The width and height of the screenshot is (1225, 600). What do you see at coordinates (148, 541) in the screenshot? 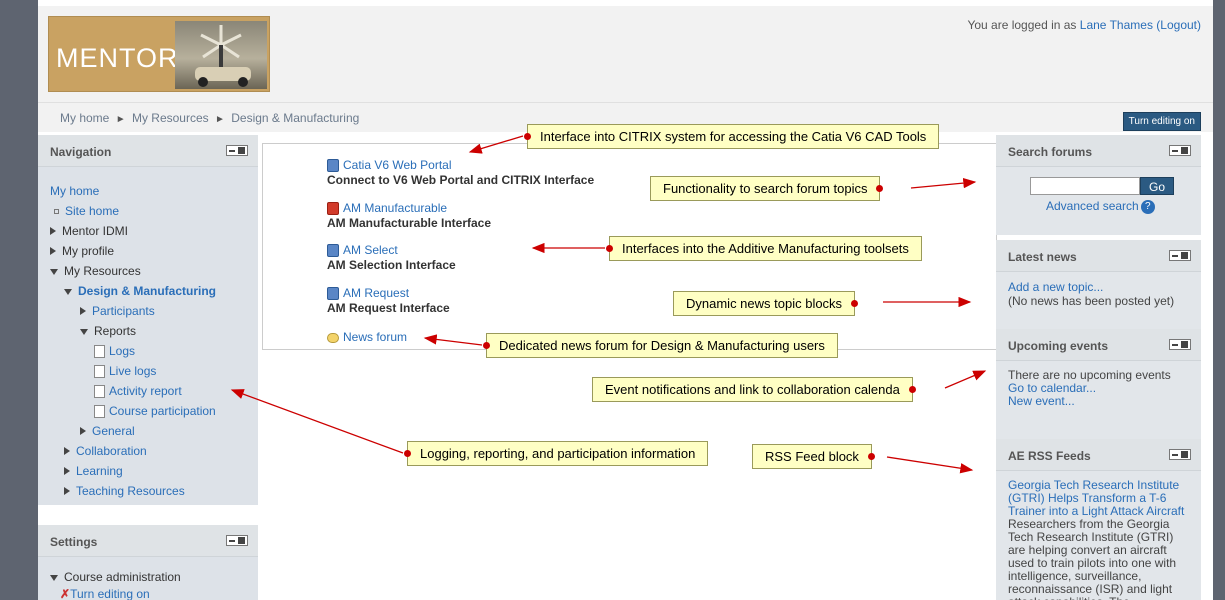
I see `settings-block-header: Settings` at bounding box center [148, 541].